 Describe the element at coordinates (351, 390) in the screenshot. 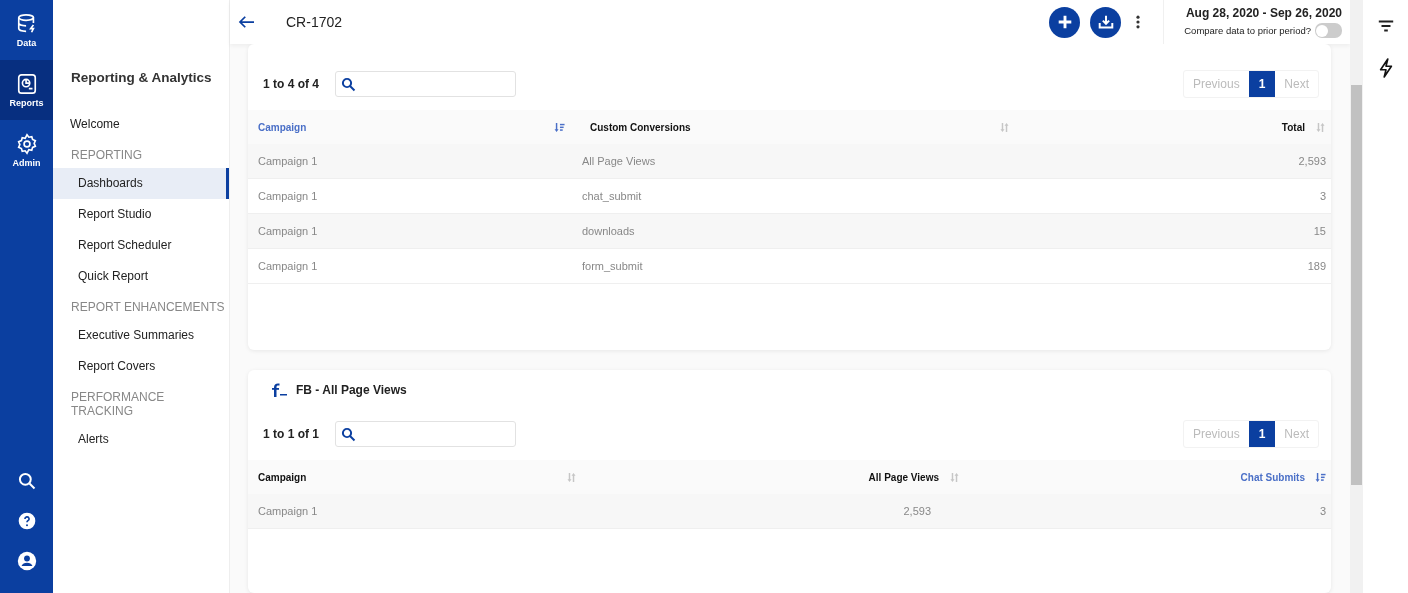

I see `card-title: FB - All Page Views` at that location.